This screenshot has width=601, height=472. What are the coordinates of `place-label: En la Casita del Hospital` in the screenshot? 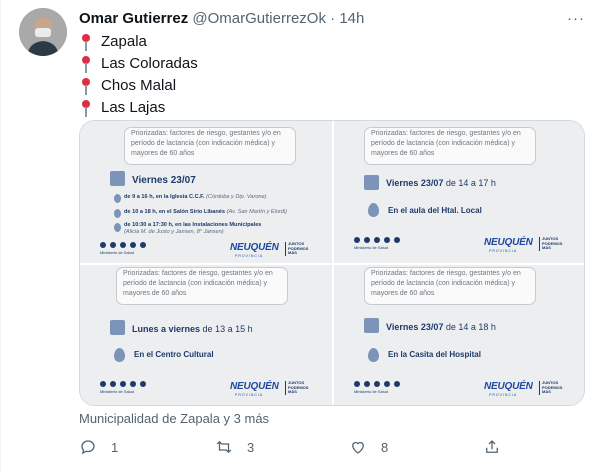 It's located at (434, 354).